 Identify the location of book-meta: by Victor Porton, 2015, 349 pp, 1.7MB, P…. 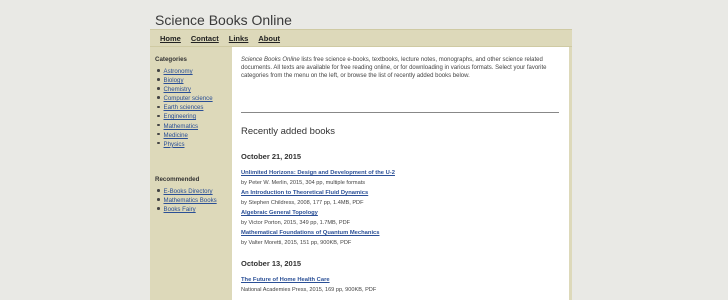
(296, 223).